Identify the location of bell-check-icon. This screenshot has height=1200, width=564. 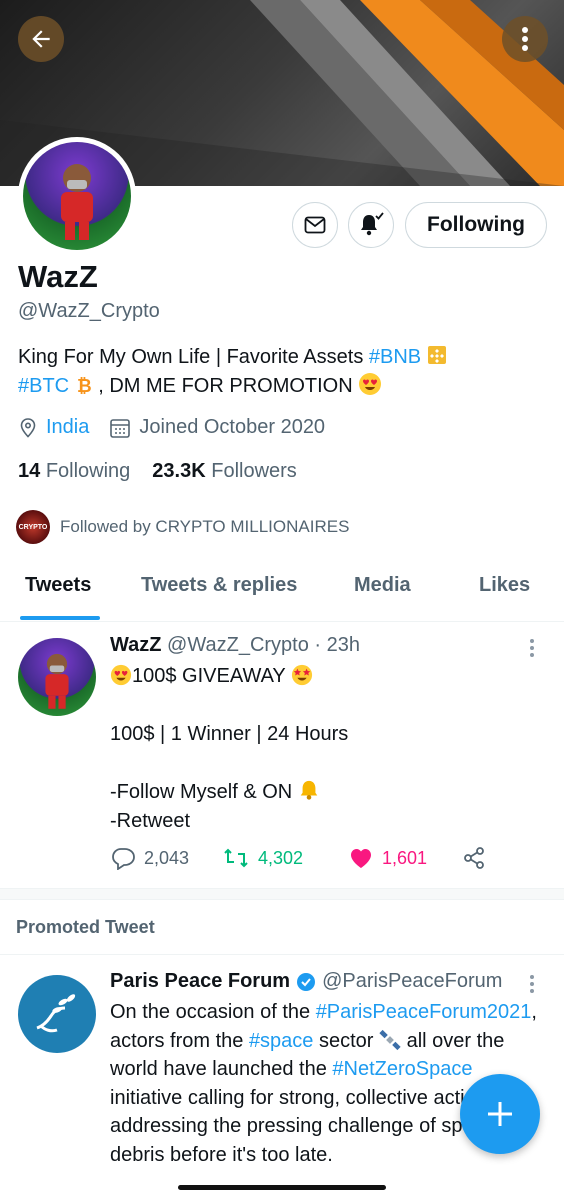
(372, 224).